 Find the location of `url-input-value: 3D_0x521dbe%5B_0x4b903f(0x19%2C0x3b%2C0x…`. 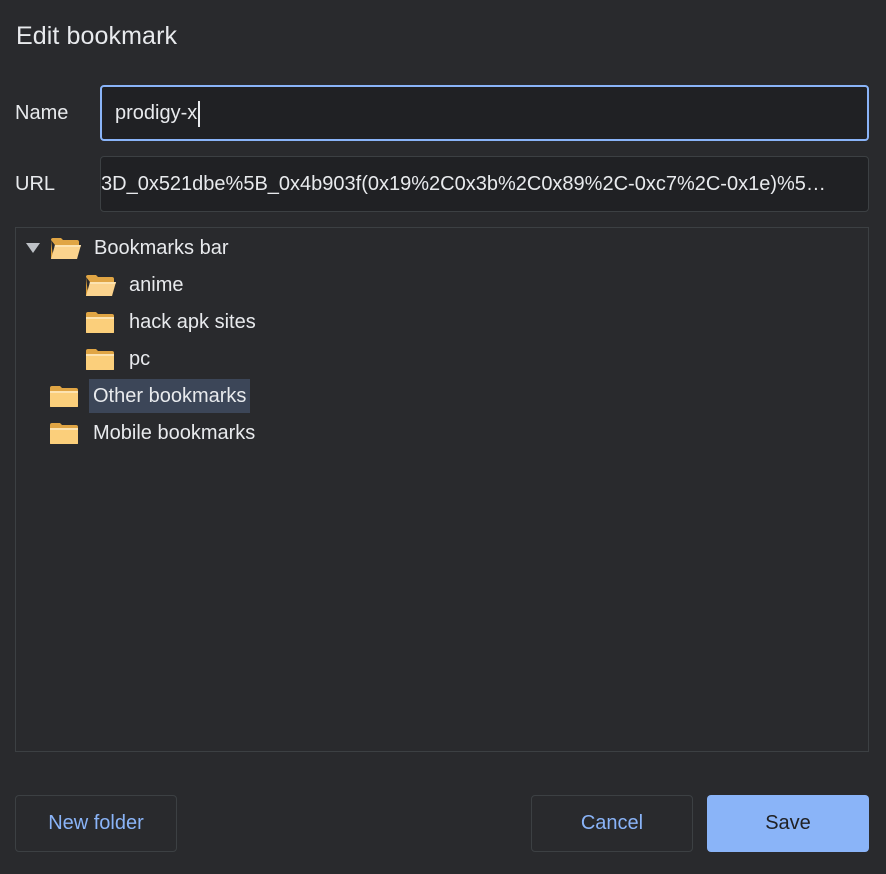

url-input-value: 3D_0x521dbe%5B_0x4b903f(0x19%2C0x3b%2C0x… is located at coordinates (463, 184).